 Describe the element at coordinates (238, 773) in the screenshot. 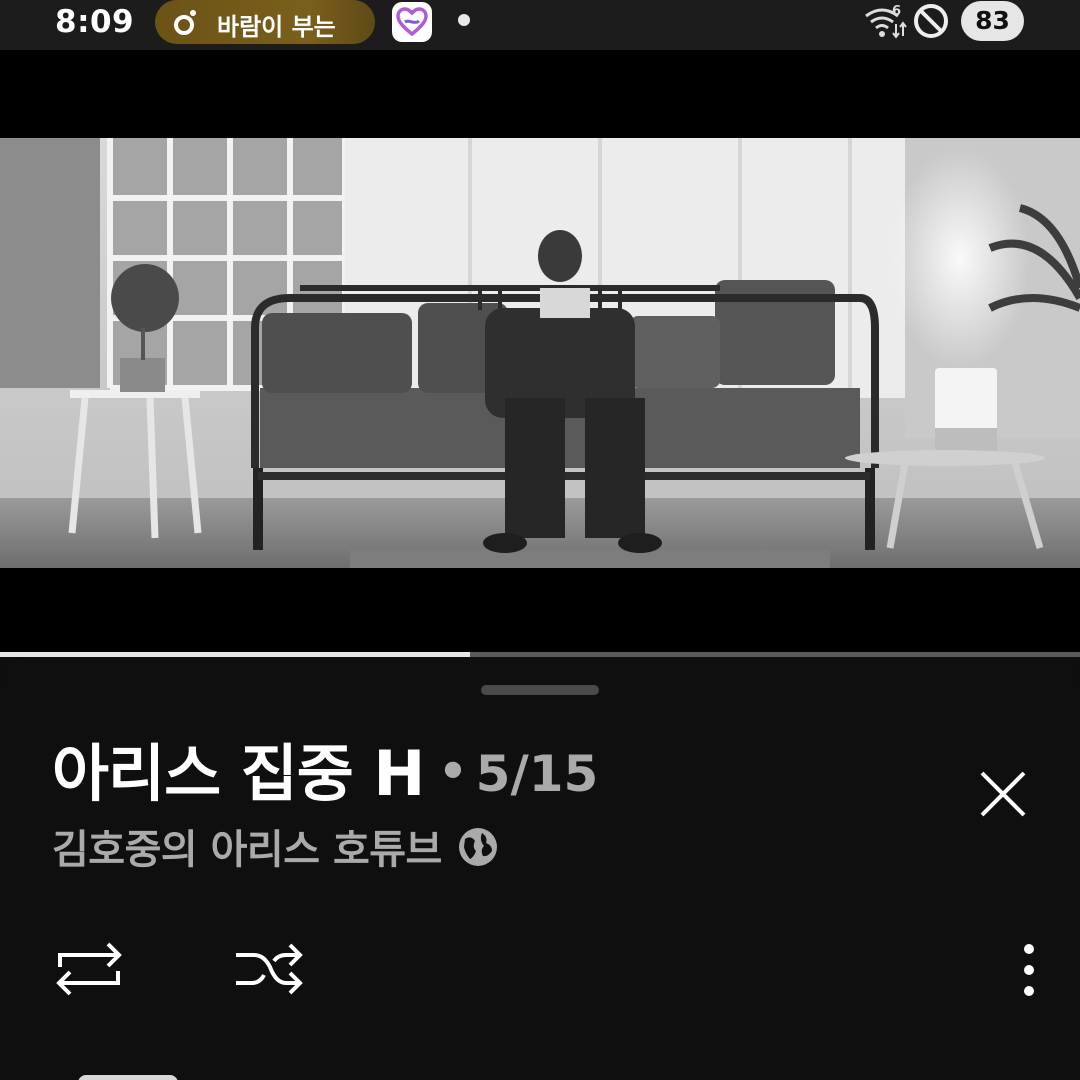

I see `playlist-title: 아리스 집중 H` at that location.